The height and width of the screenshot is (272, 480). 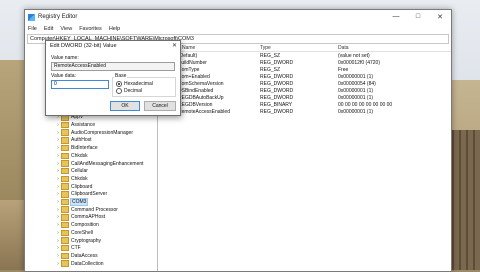 I want to click on tree-item: › Assistance, so click(x=75, y=125).